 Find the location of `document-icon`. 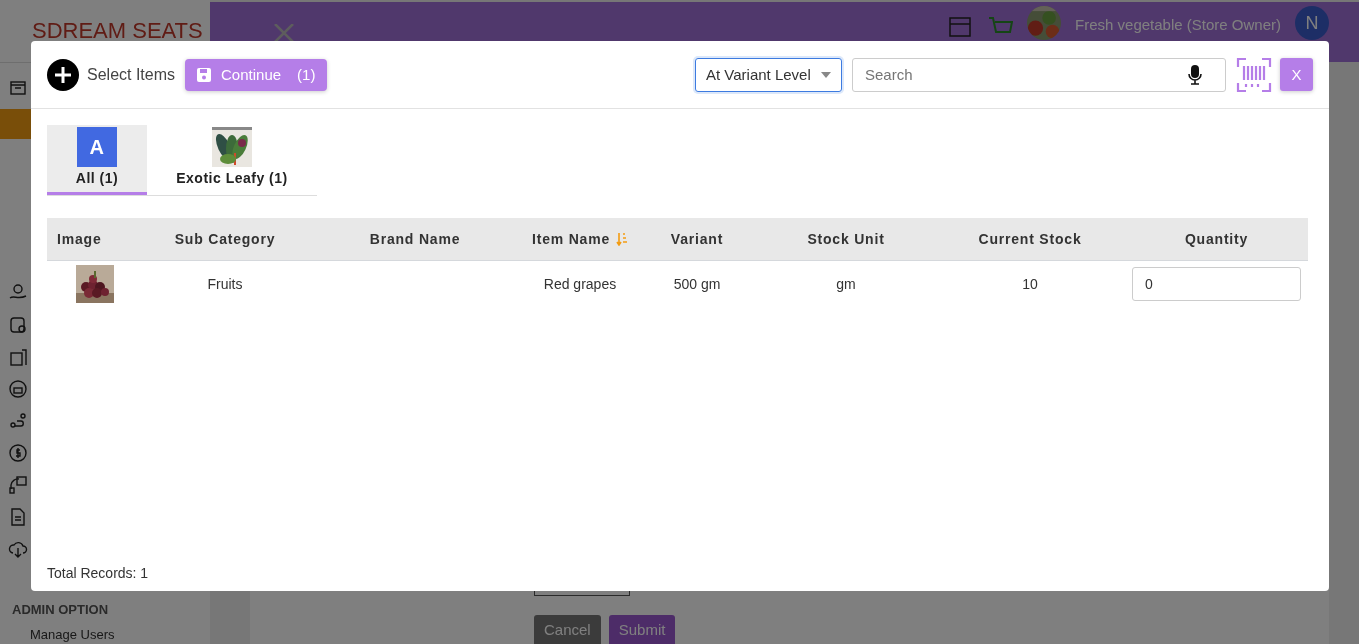

document-icon is located at coordinates (18, 517).